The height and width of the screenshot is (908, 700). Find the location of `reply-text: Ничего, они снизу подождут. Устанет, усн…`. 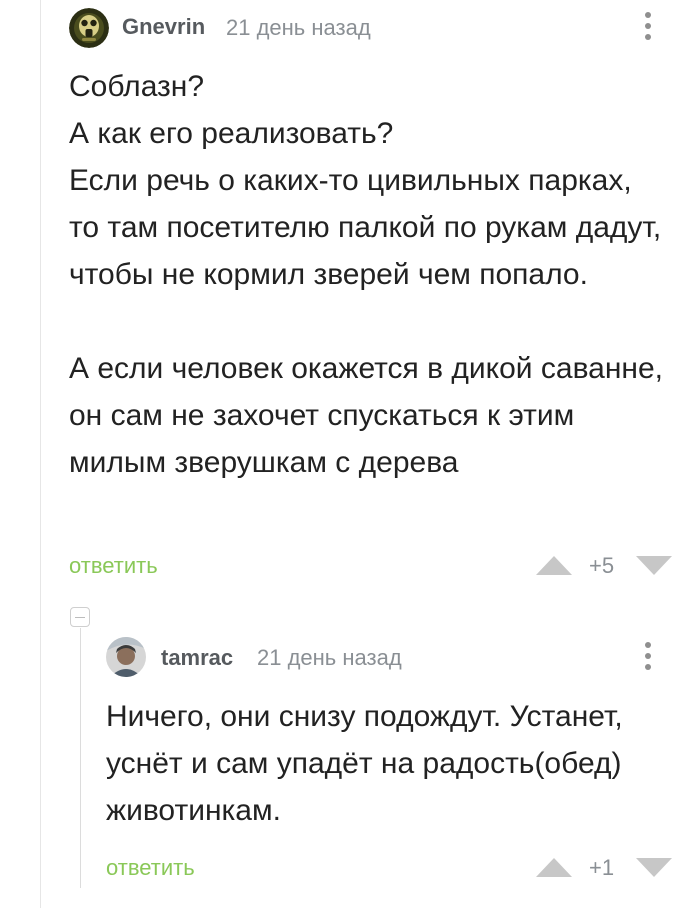

reply-text: Ничего, они снизу подождут. Устанет, усн… is located at coordinates (386, 763).